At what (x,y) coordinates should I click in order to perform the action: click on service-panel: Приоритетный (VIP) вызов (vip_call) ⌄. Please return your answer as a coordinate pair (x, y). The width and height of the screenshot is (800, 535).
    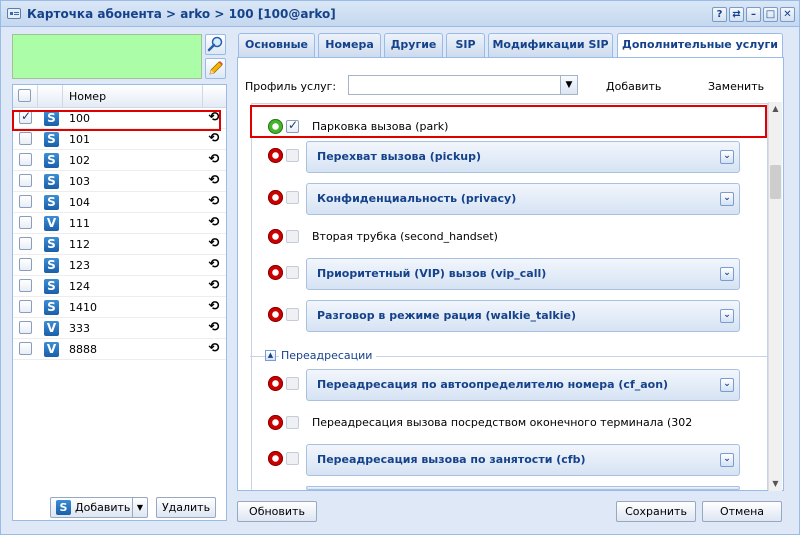
    Looking at the image, I should click on (523, 274).